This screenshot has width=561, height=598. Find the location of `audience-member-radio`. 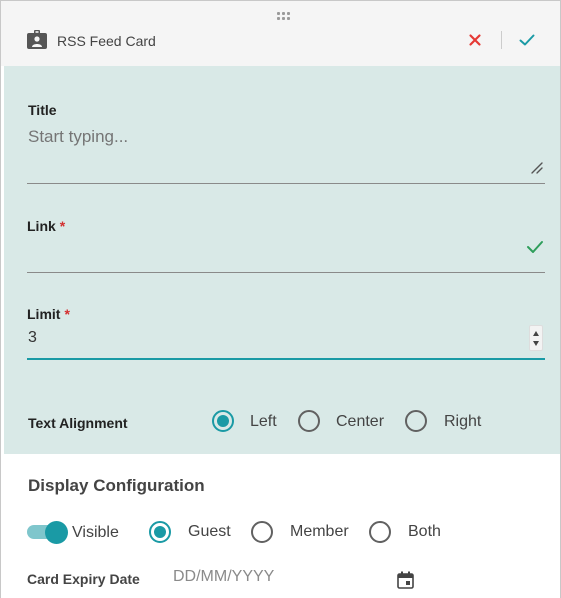

audience-member-radio is located at coordinates (262, 532).